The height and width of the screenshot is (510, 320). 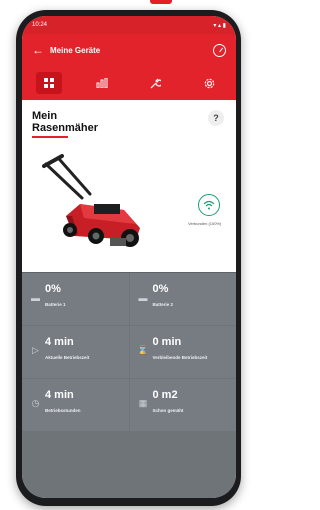 I want to click on stat-battery-2: ▬ 0% Batterie 2, so click(x=182, y=299).